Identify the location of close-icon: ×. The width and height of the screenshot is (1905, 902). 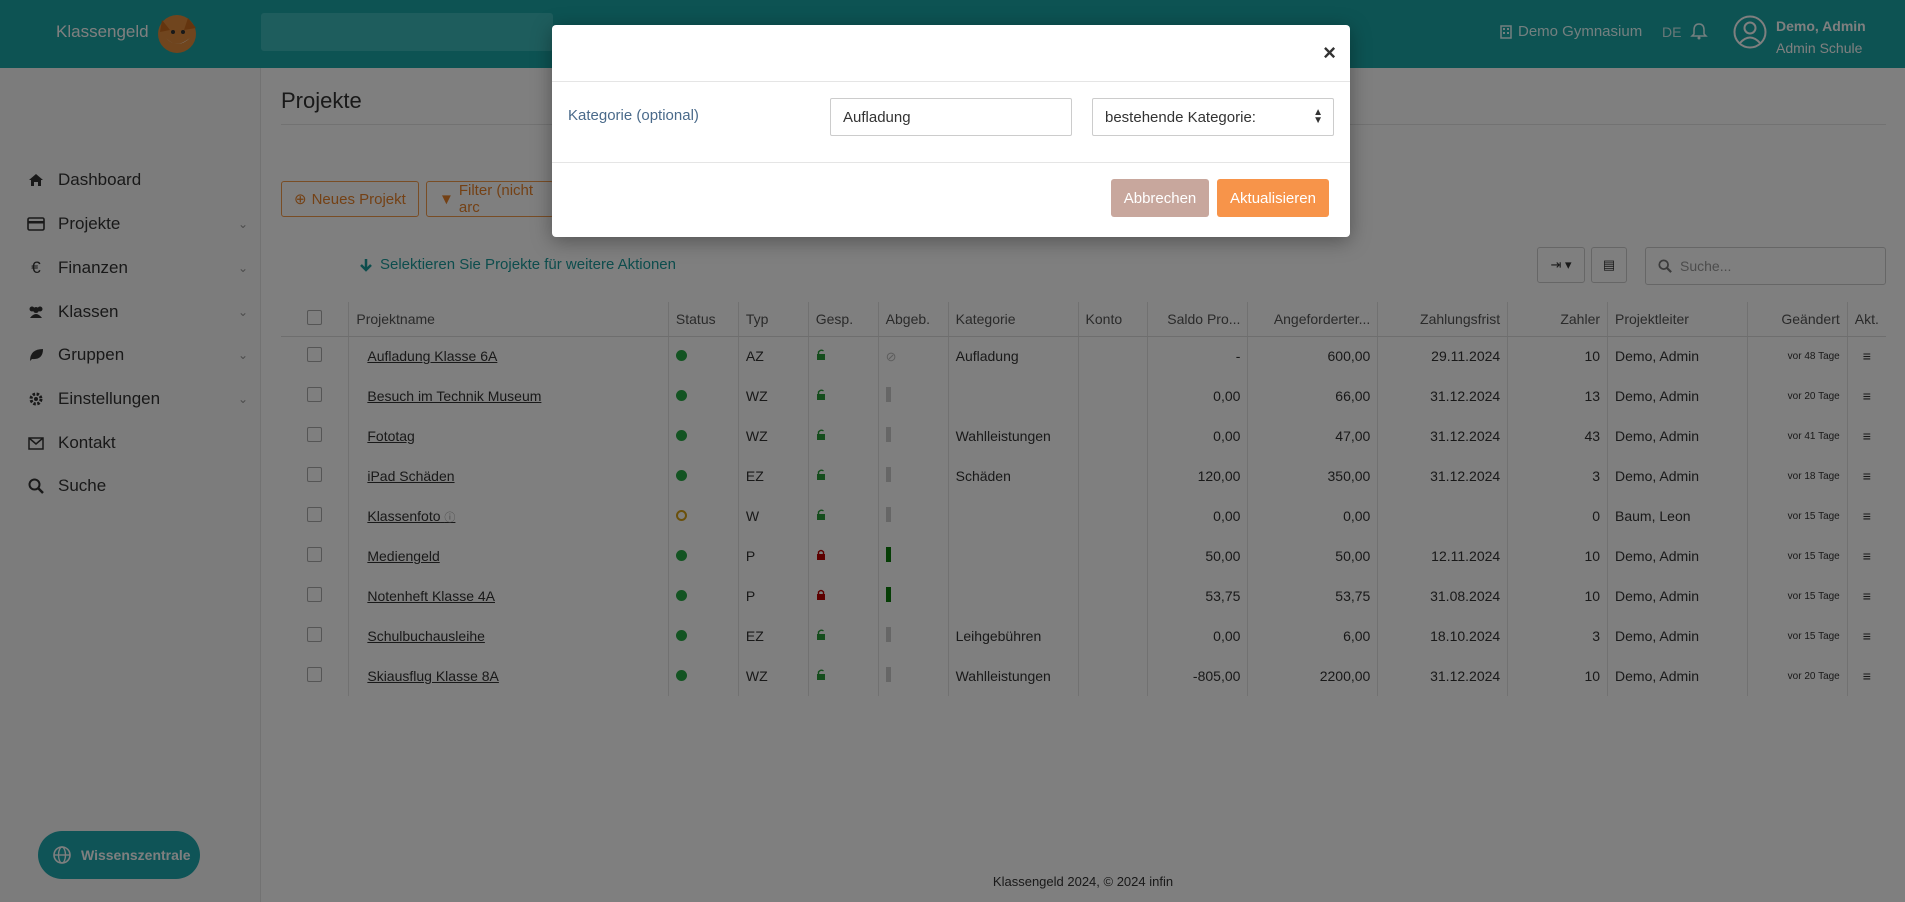
(1329, 53).